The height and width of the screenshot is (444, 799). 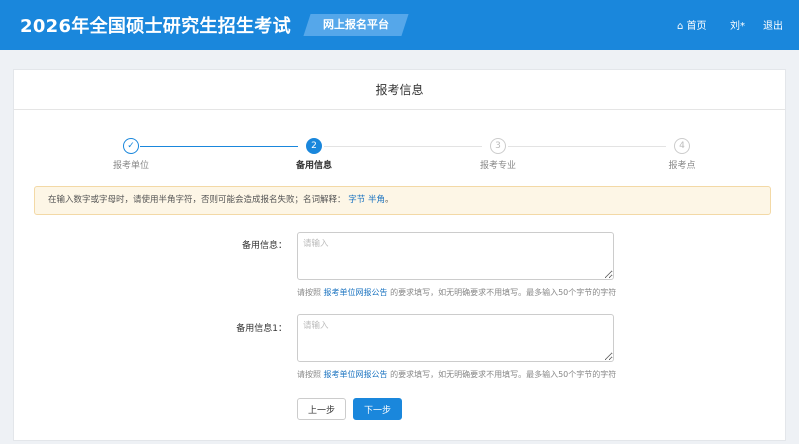 What do you see at coordinates (131, 146) in the screenshot?
I see `check-icon: ✓` at bounding box center [131, 146].